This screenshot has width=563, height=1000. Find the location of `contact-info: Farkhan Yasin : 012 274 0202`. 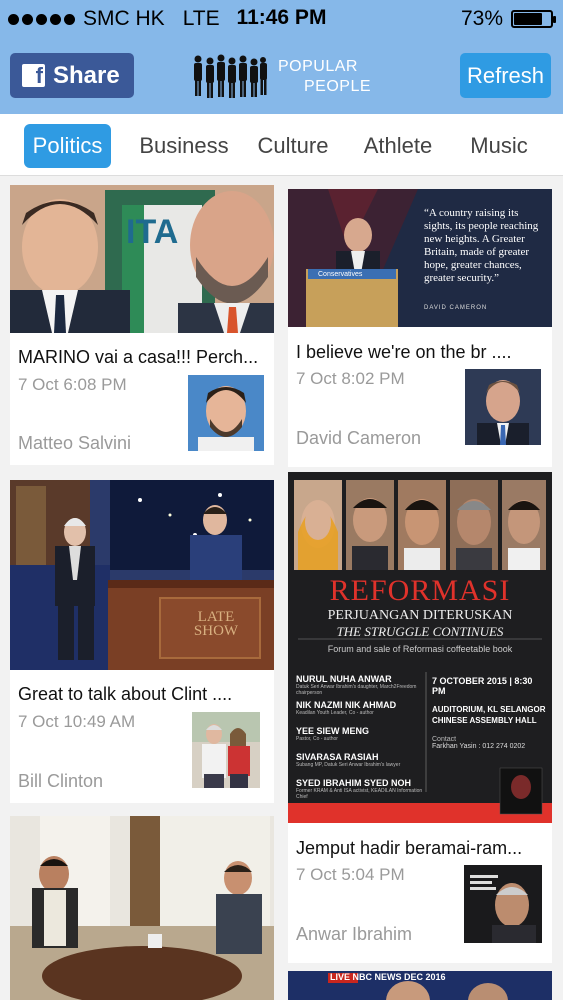

contact-info: Farkhan Yasin : 012 274 0202 is located at coordinates (479, 746).